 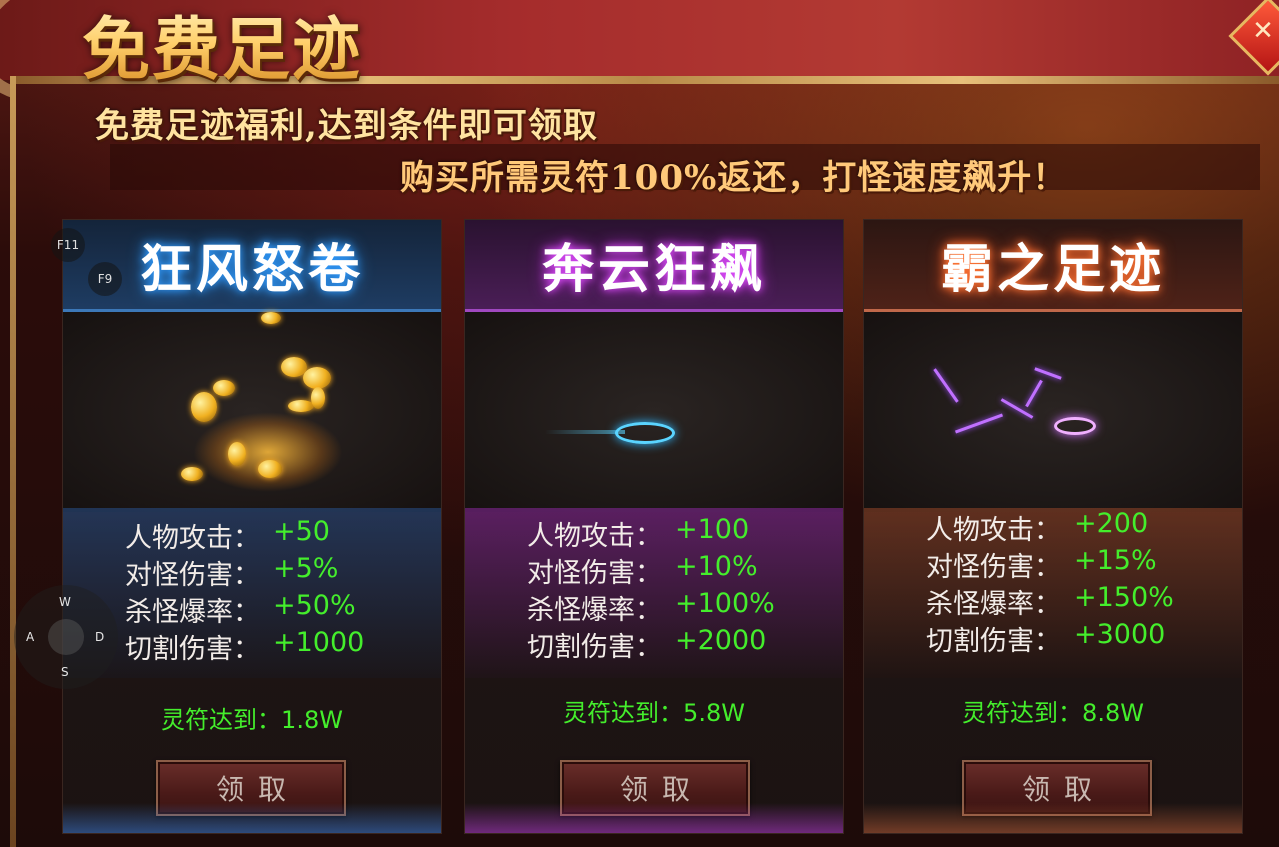 I want to click on blue-footprint-icon, so click(x=654, y=412).